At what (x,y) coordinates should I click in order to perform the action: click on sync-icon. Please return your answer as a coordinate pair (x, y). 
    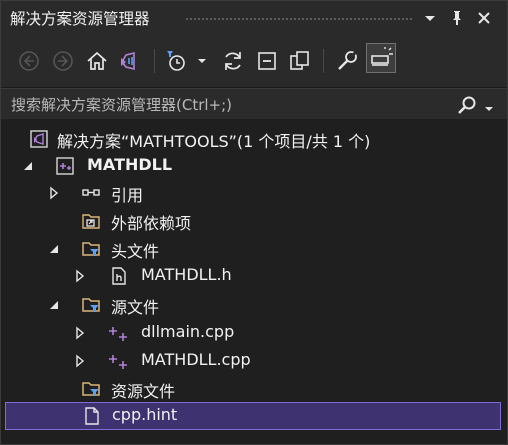
    Looking at the image, I should click on (233, 61).